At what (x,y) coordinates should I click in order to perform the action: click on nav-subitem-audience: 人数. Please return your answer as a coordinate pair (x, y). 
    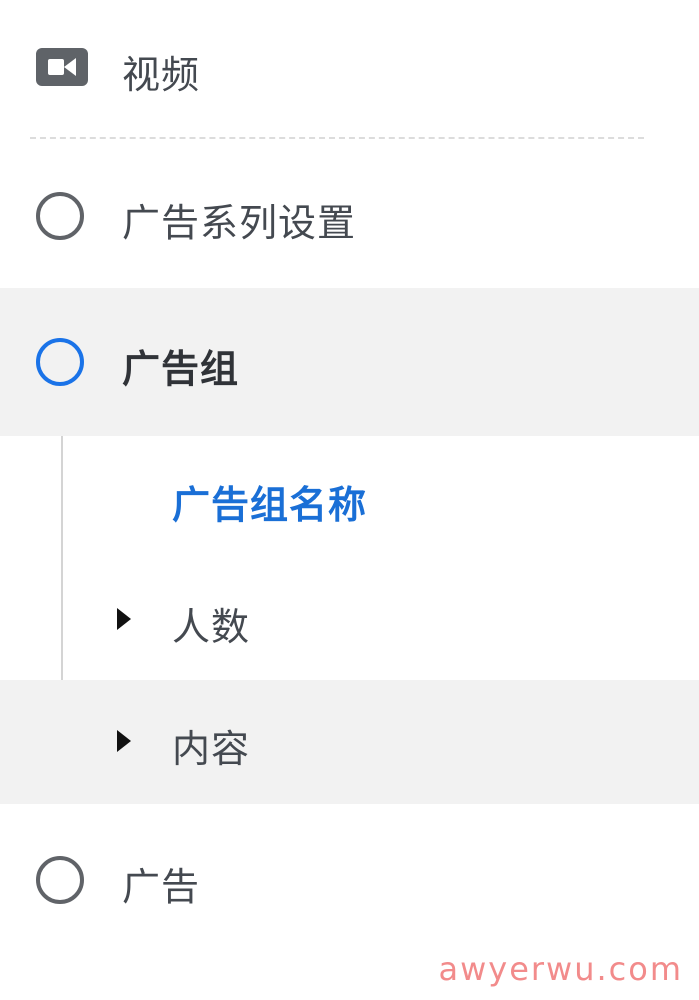
    Looking at the image, I should click on (349, 619).